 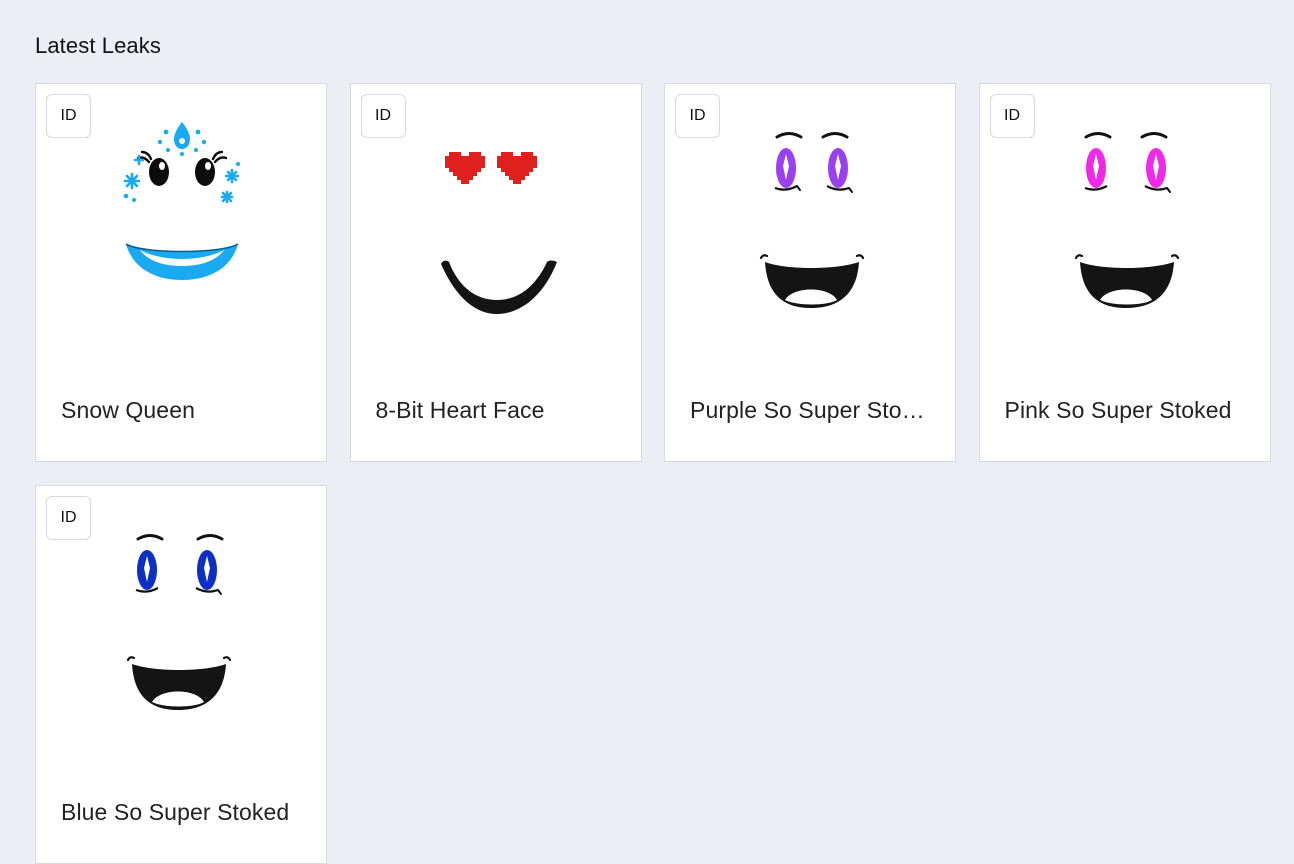 What do you see at coordinates (497, 410) in the screenshot?
I see `item-name: 8-Bit Heart Face` at bounding box center [497, 410].